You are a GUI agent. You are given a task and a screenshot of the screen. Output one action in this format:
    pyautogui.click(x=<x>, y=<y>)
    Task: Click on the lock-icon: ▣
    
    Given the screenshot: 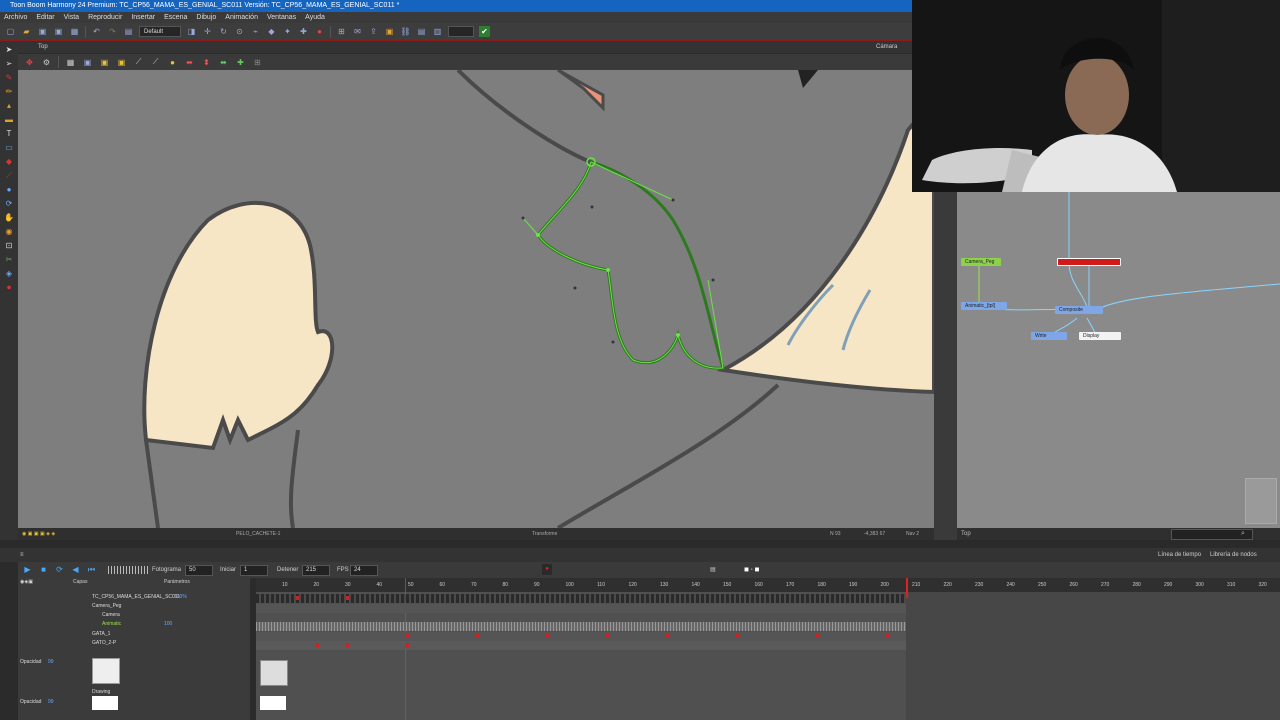 What is the action you would take?
    pyautogui.click(x=104, y=62)
    